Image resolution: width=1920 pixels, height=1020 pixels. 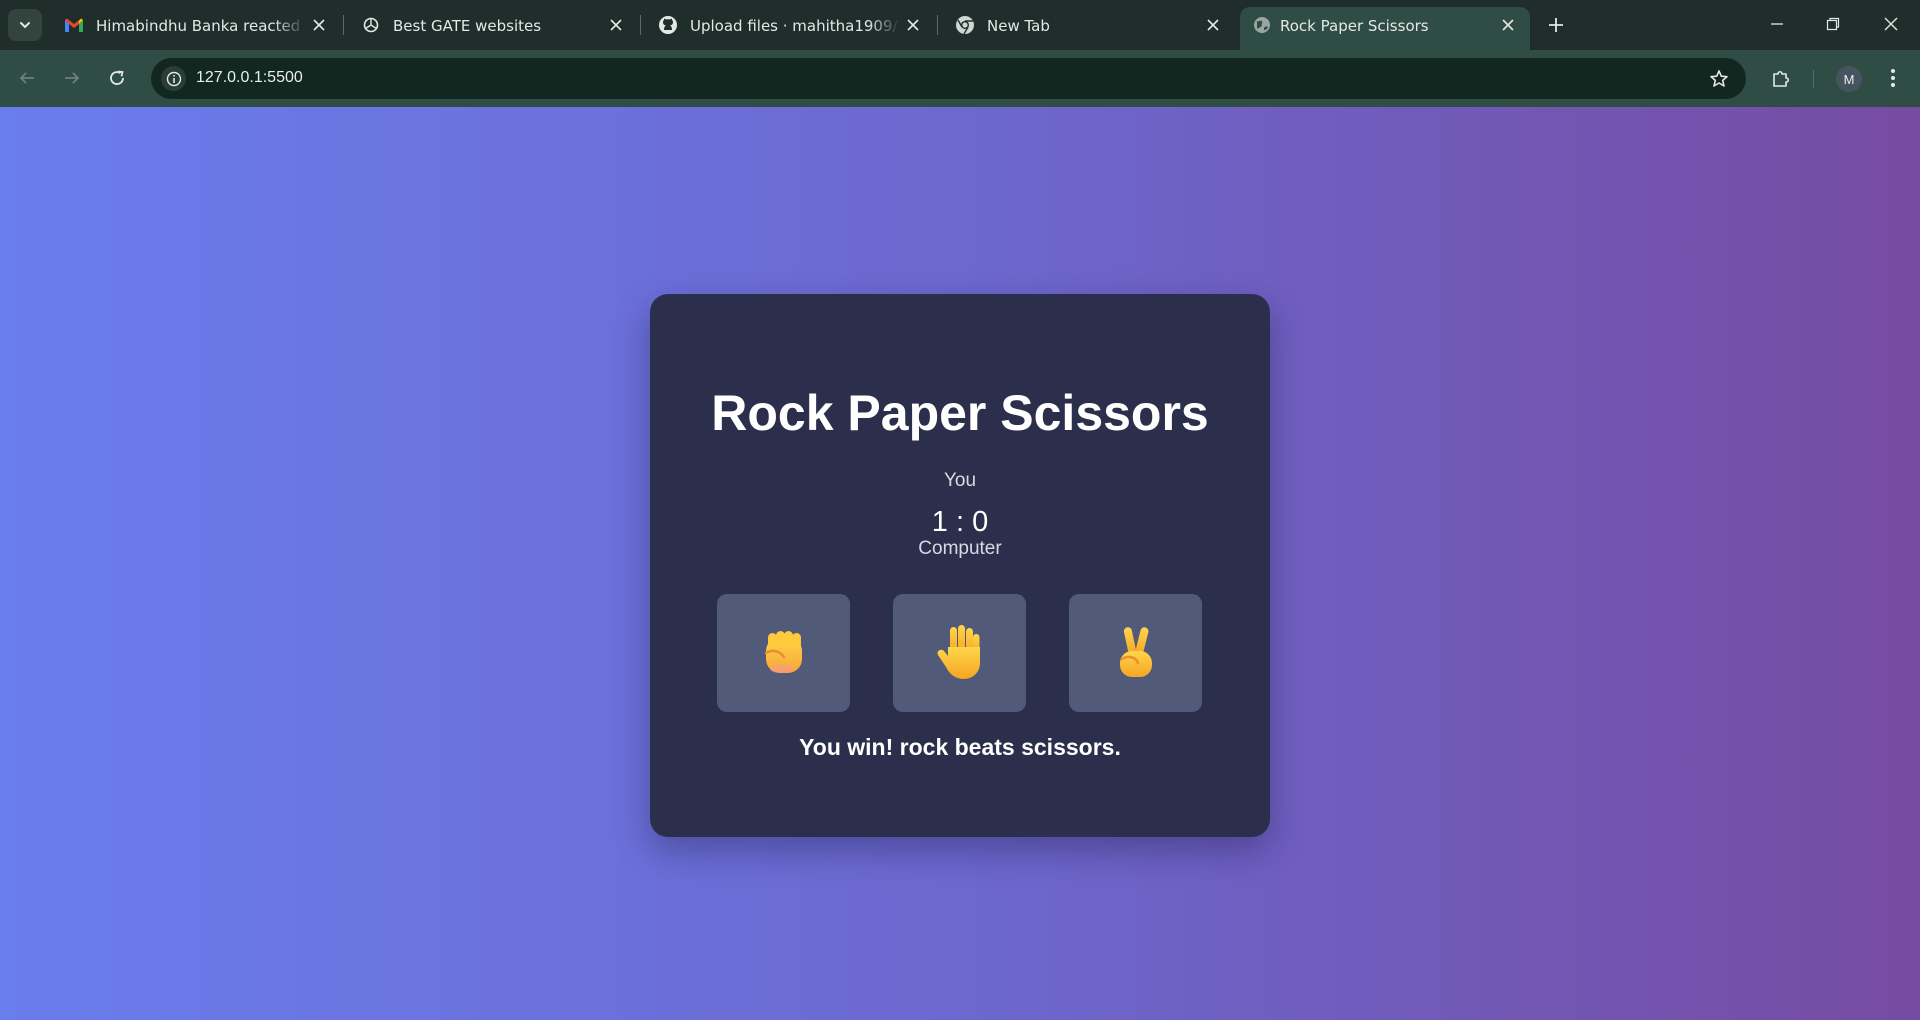 I want to click on choices-row, so click(x=960, y=653).